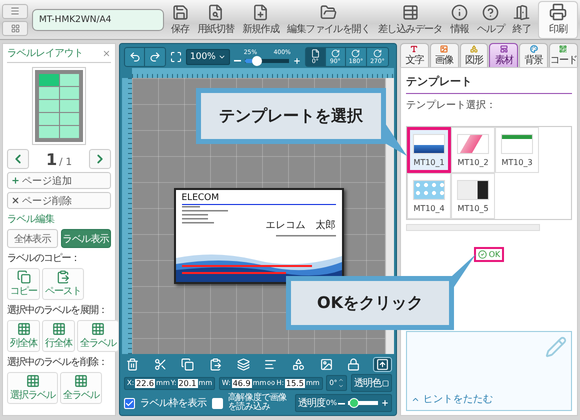  Describe the element at coordinates (18, 159) in the screenshot. I see `previous-page-button` at that location.